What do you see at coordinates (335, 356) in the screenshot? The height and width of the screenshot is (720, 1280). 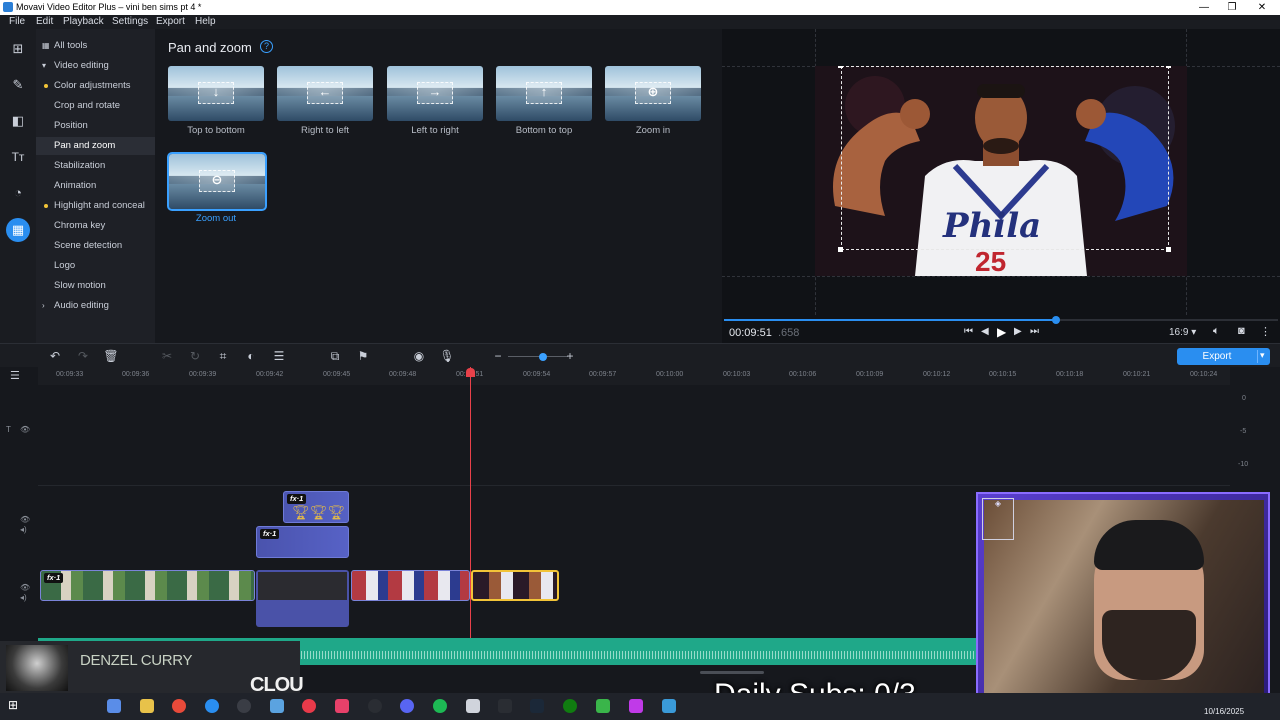 I see `overlay-icon: ⧉` at bounding box center [335, 356].